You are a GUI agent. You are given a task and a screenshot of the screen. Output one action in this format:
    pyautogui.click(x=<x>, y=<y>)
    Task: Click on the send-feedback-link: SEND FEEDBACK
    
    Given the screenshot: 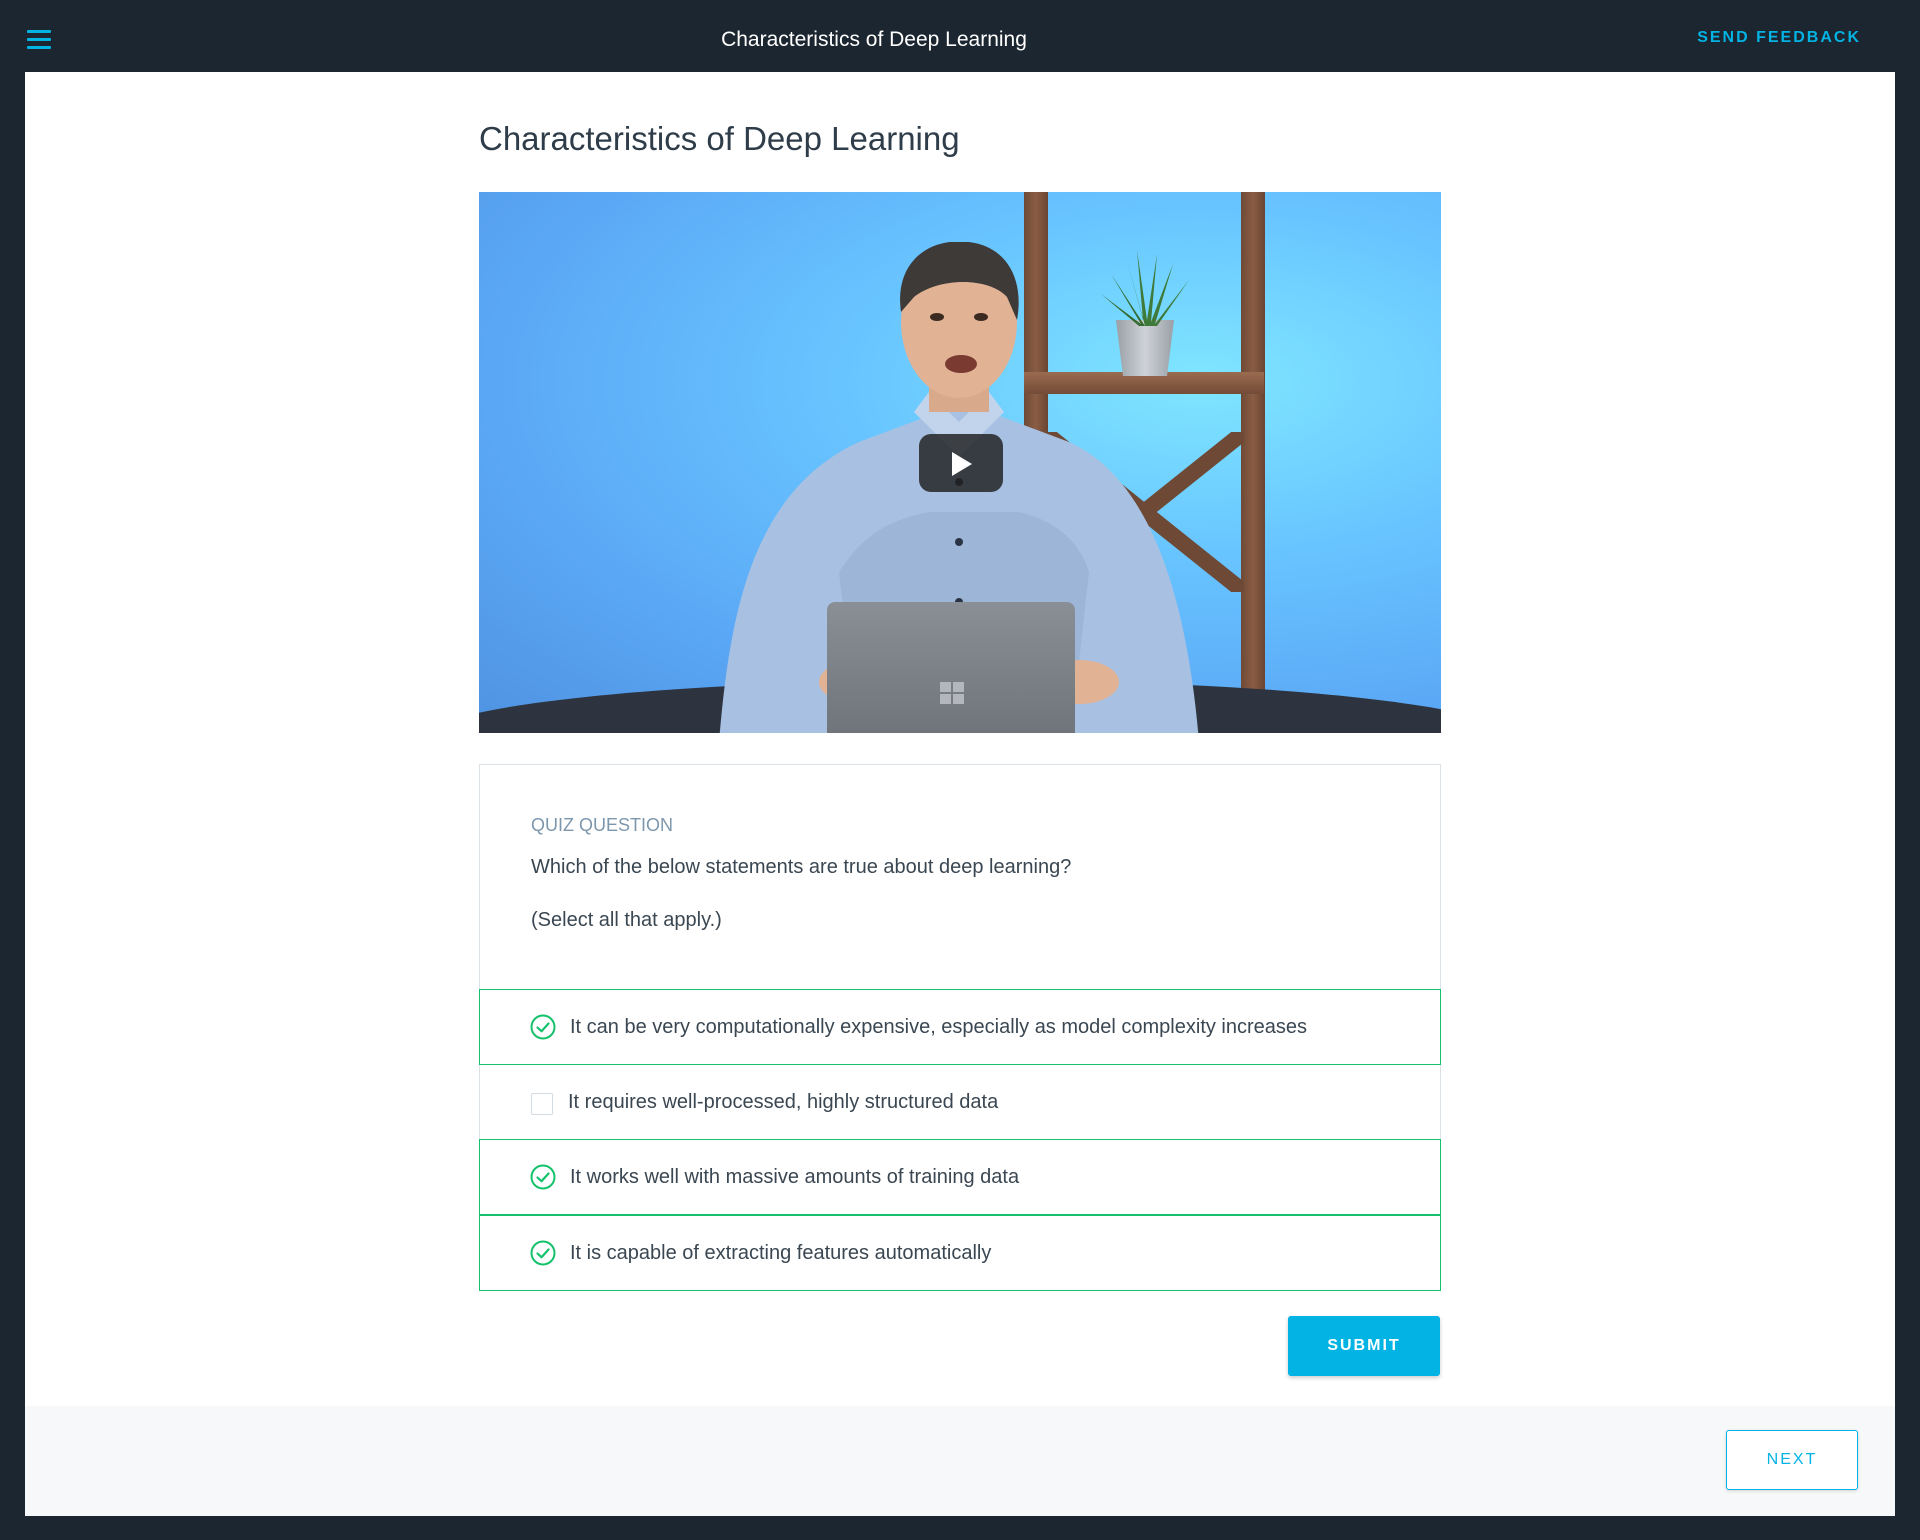 What is the action you would take?
    pyautogui.click(x=1779, y=38)
    